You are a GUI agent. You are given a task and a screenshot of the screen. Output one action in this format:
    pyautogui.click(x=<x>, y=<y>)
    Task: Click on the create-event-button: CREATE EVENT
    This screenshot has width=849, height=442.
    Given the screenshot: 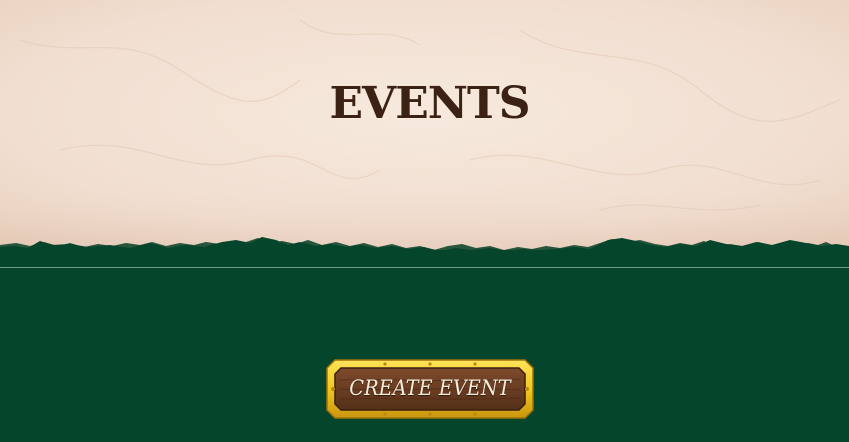 What is the action you would take?
    pyautogui.click(x=430, y=389)
    